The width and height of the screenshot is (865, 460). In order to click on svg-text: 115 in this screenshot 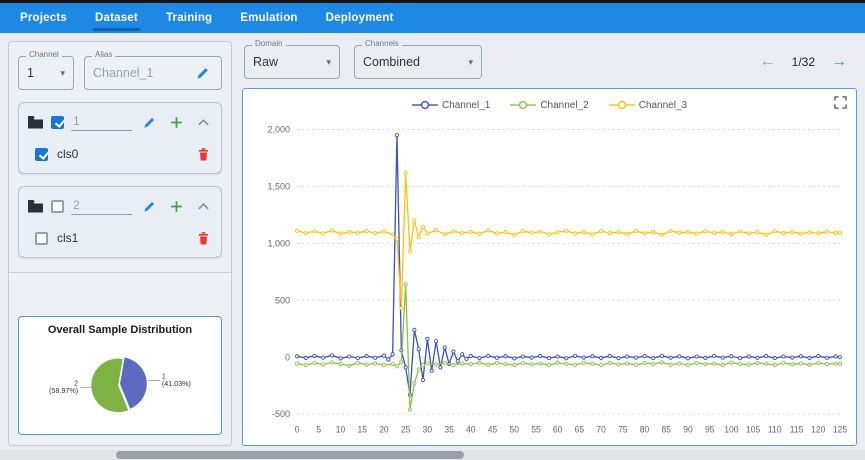, I will do `click(797, 430)`.